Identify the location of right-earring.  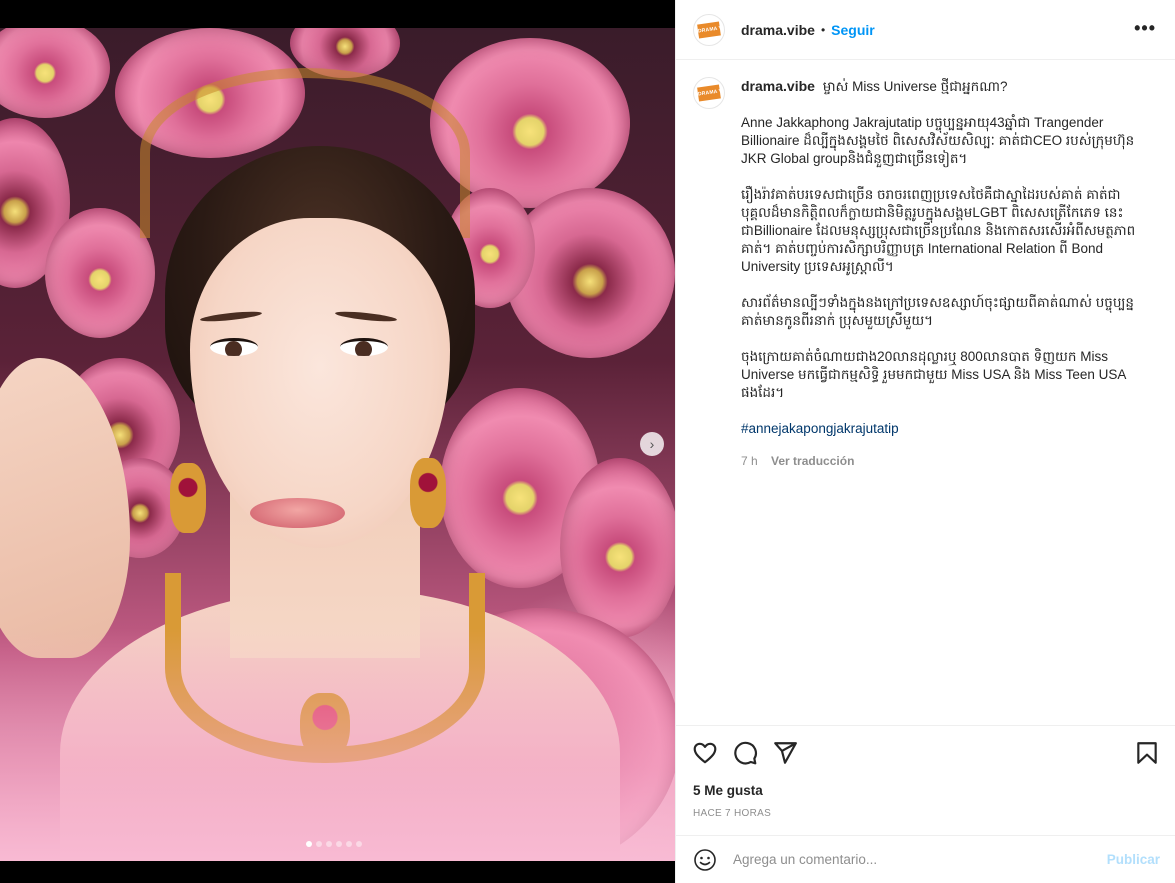
(428, 493).